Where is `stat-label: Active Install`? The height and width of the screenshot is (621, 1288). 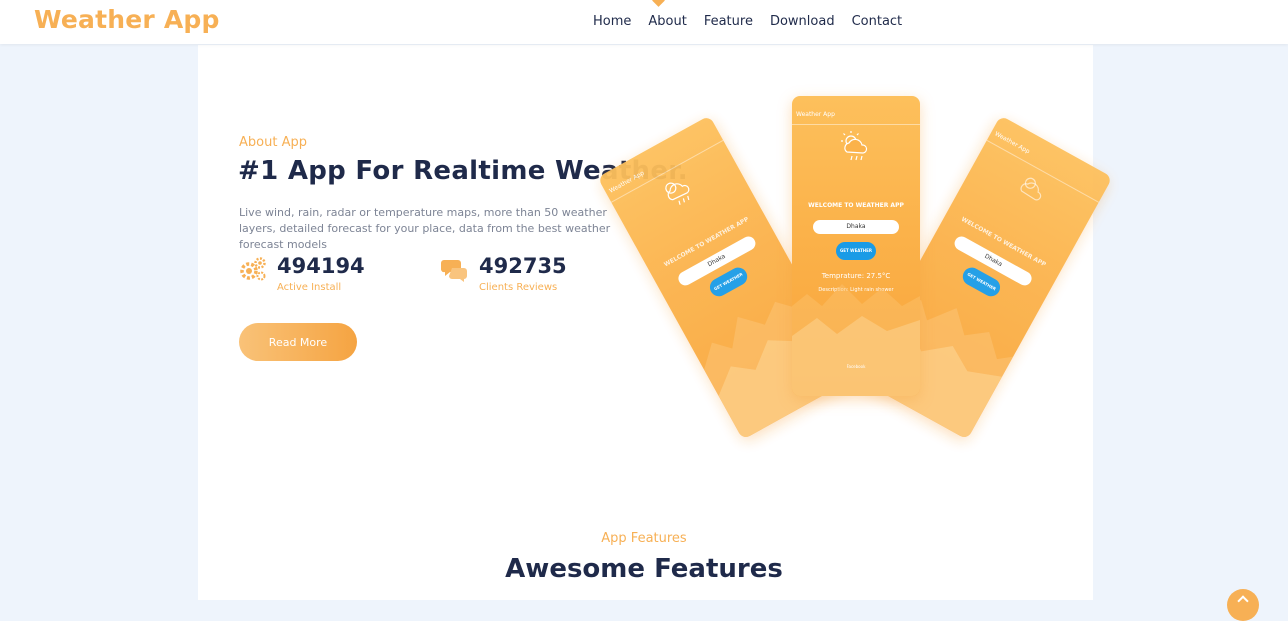
stat-label: Active Install is located at coordinates (309, 287).